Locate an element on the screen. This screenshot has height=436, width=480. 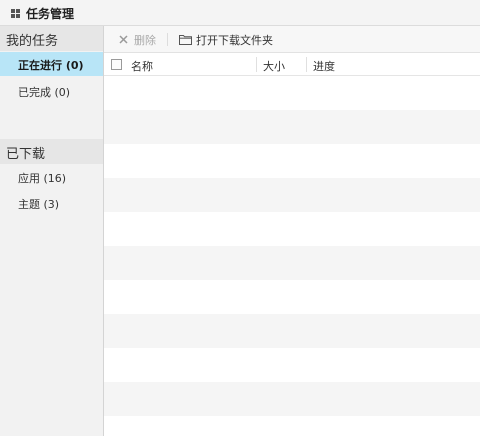
sidebar-item-apps: 应用 (16) is located at coordinates (51, 177).